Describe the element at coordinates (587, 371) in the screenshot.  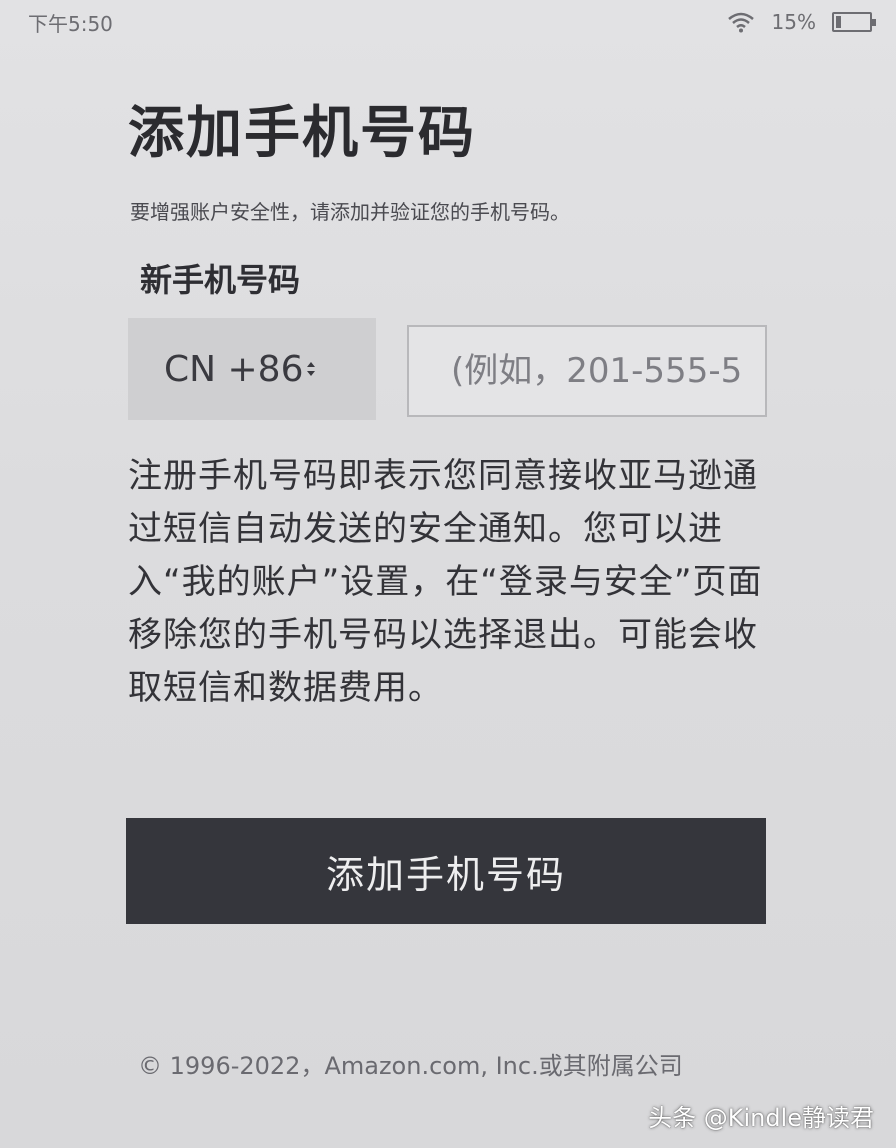
I see `phone-number-input` at that location.